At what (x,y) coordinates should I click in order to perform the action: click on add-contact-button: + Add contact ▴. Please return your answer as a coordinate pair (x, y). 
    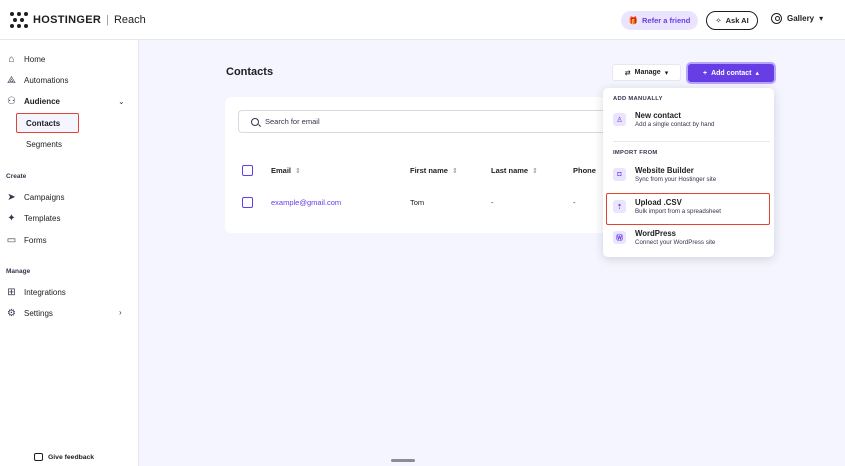
    Looking at the image, I should click on (731, 73).